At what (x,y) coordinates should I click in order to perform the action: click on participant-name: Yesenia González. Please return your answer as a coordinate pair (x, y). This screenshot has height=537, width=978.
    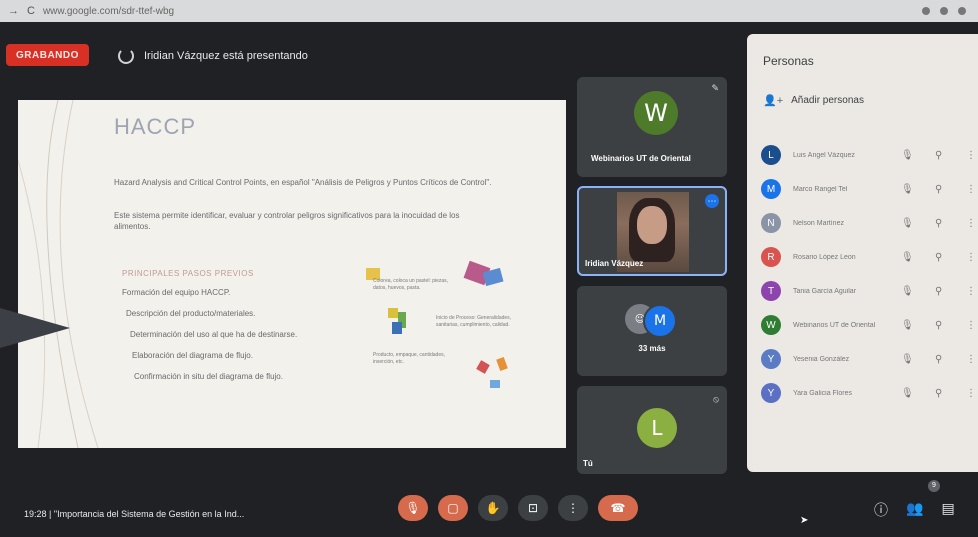
    Looking at the image, I should click on (821, 359).